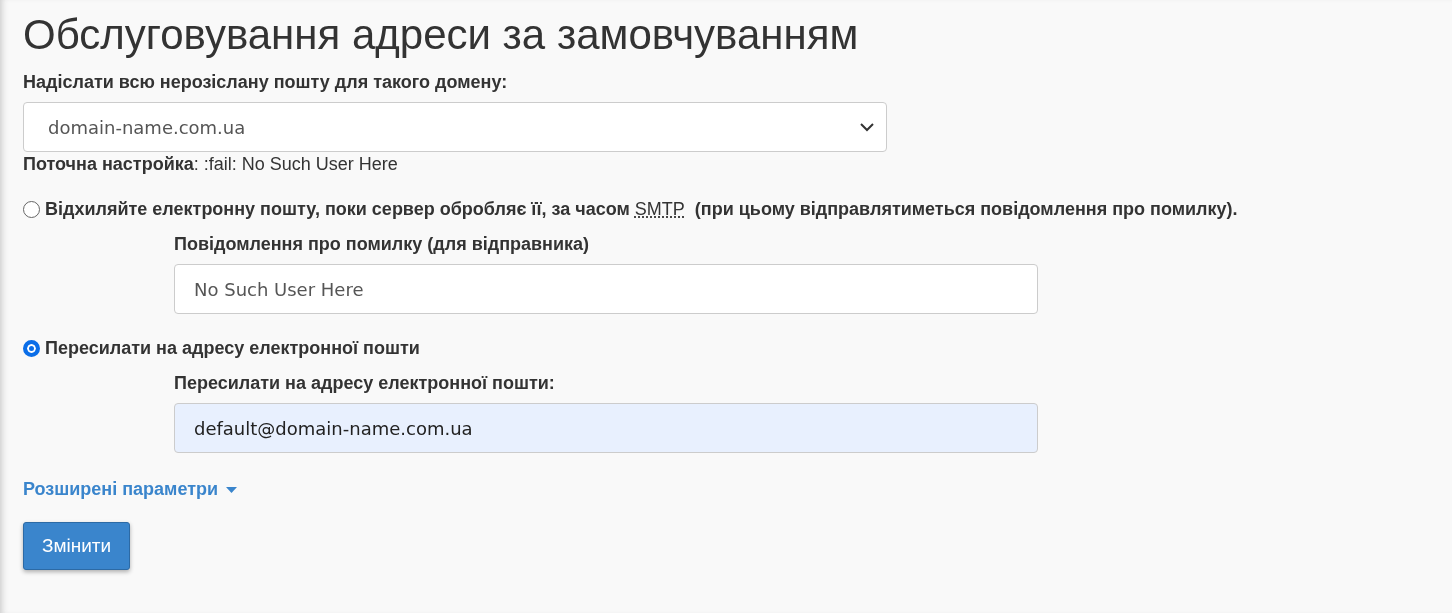 Image resolution: width=1452 pixels, height=613 pixels. I want to click on caret-icon, so click(232, 489).